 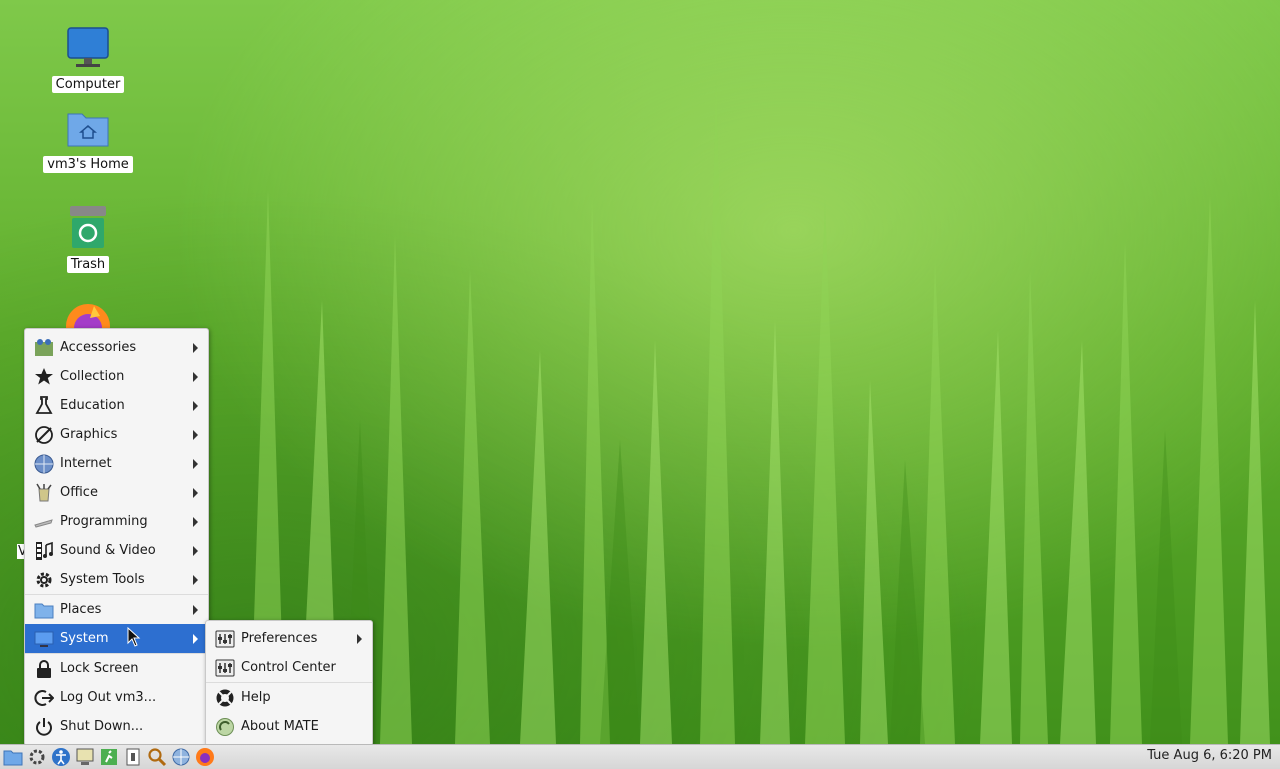 I want to click on menu-item-lock-screen: Lock Screen, so click(x=116, y=668).